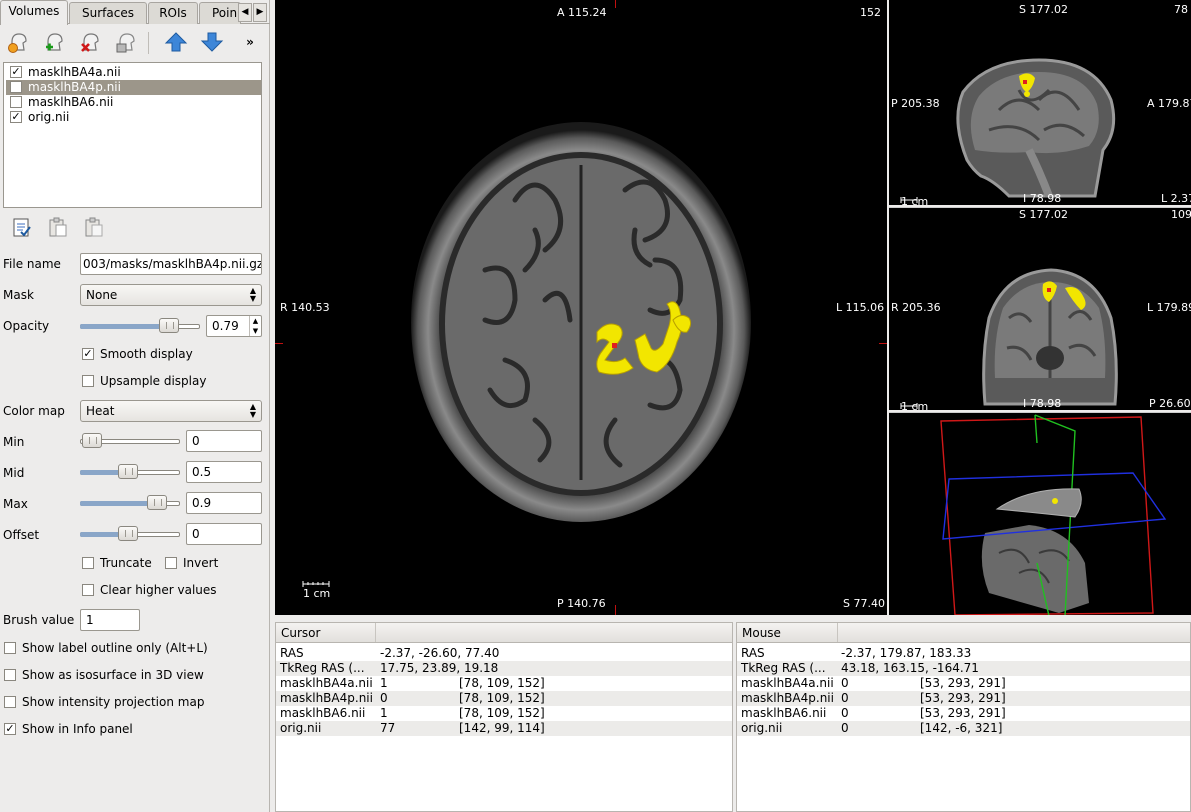  I want to click on load-volume-icon, so click(17, 43).